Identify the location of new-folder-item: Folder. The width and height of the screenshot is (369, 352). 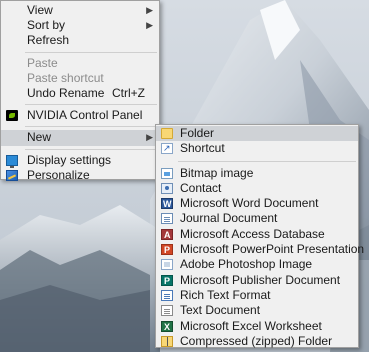
(257, 134).